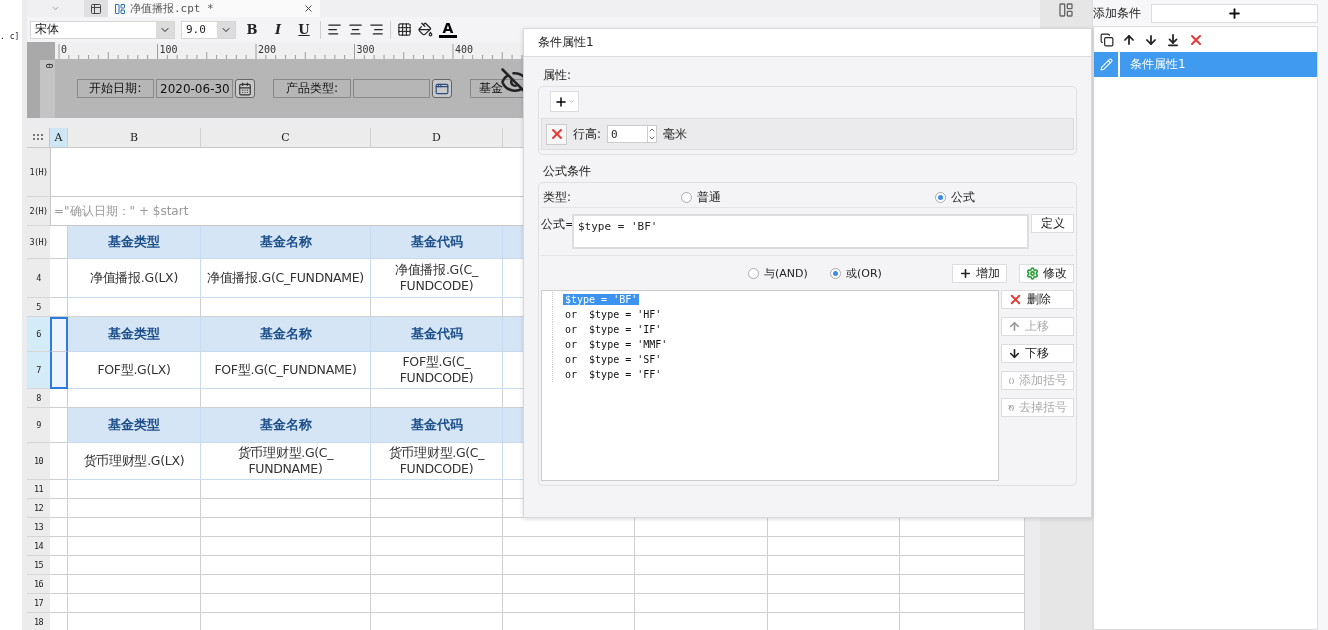 This screenshot has height=630, width=1328. Describe the element at coordinates (1117, 13) in the screenshot. I see `panel-title: 添加条件` at that location.